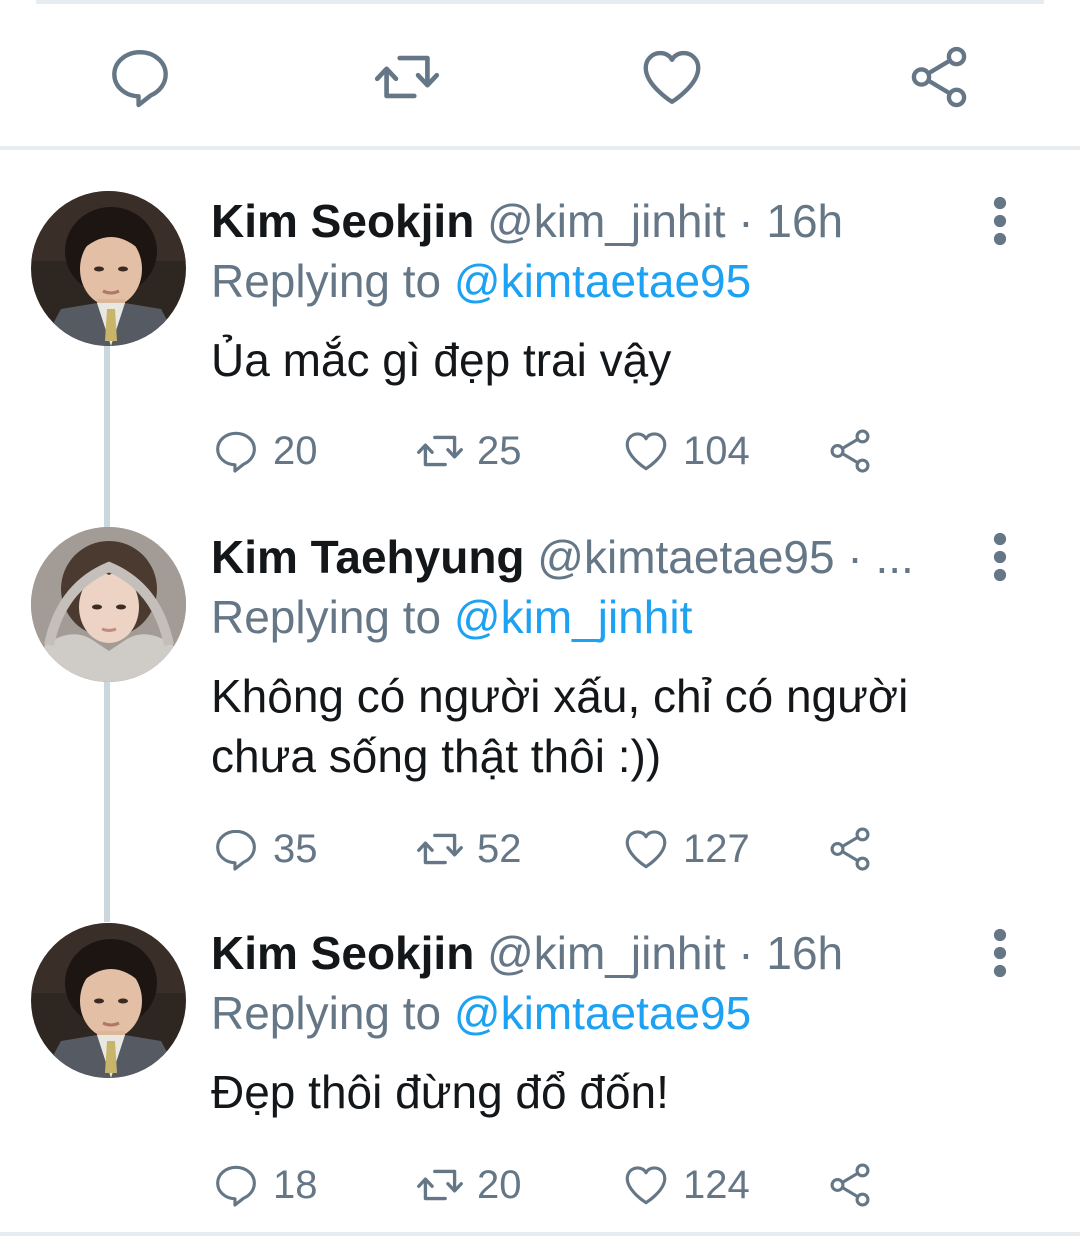  Describe the element at coordinates (540, 77) in the screenshot. I see `main-tweet-action-bar` at that location.